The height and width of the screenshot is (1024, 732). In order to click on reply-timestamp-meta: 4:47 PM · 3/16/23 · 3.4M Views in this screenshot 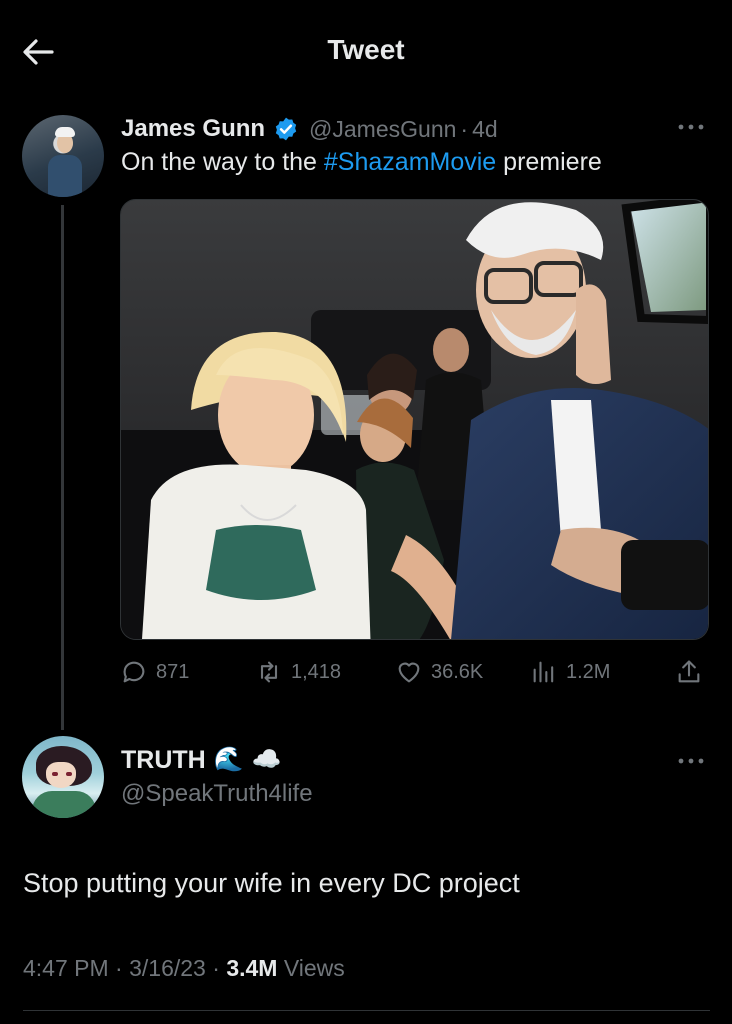, I will do `click(184, 968)`.